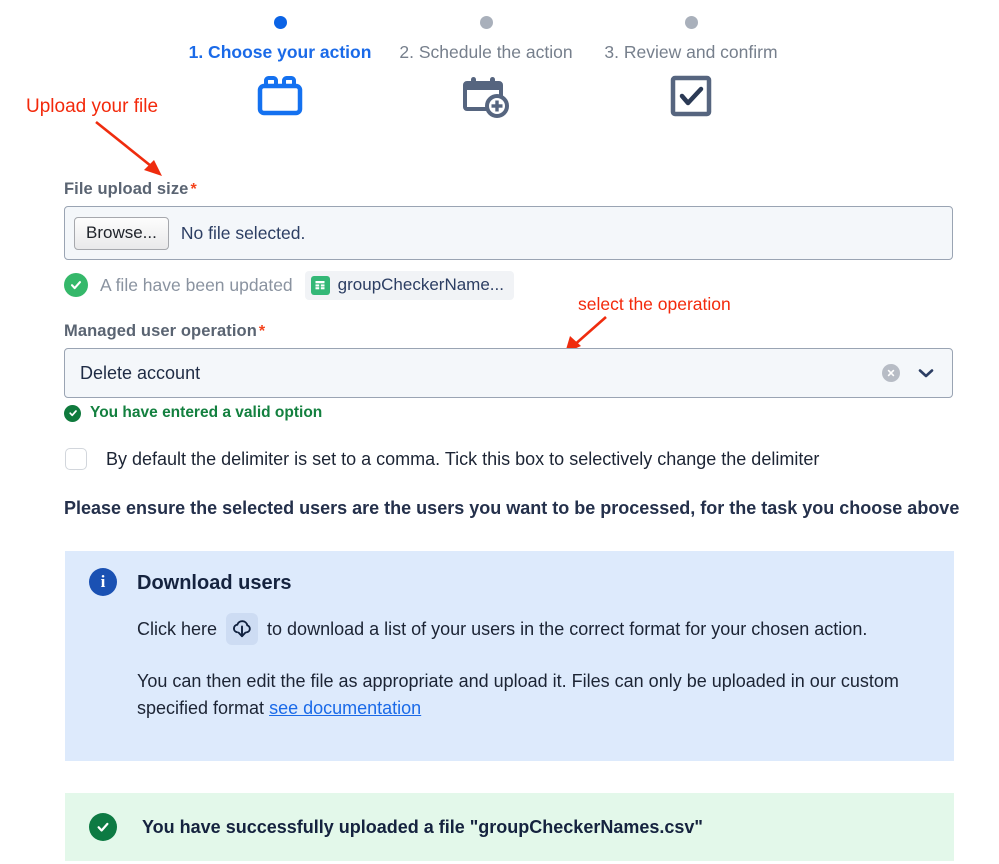 This screenshot has height=864, width=999. What do you see at coordinates (280, 96) in the screenshot?
I see `toolbox-icon` at bounding box center [280, 96].